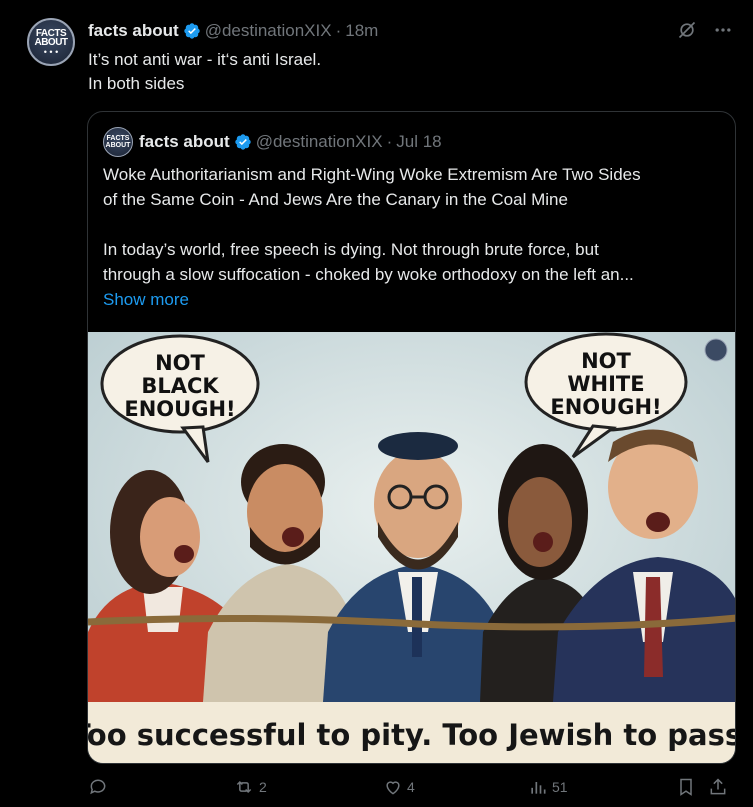 Image resolution: width=753 pixels, height=807 pixels. What do you see at coordinates (180, 386) in the screenshot?
I see `bubble-left-line-2: BLACK` at bounding box center [180, 386].